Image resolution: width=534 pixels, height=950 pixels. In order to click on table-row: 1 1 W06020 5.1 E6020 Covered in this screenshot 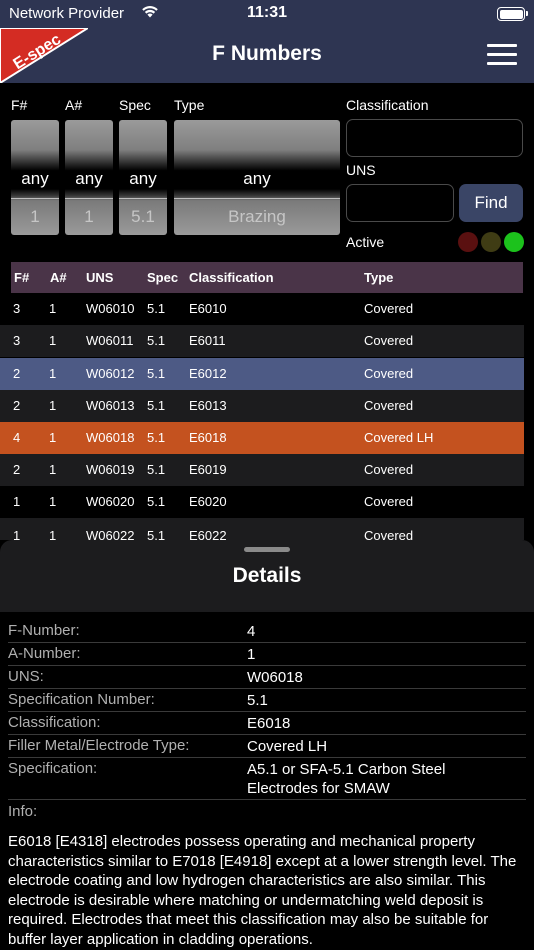, I will do `click(262, 502)`.